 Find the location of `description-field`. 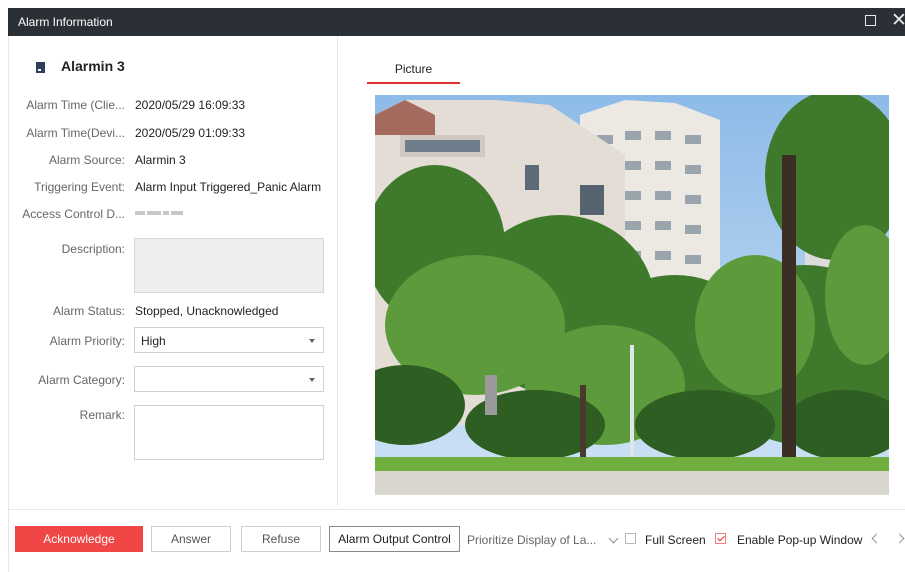

description-field is located at coordinates (229, 265).